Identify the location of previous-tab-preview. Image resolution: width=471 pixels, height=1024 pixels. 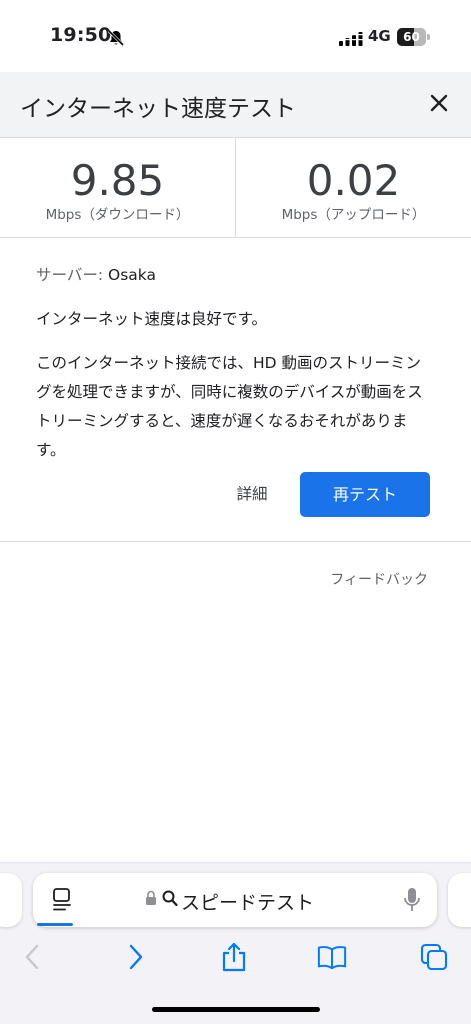
(11, 900).